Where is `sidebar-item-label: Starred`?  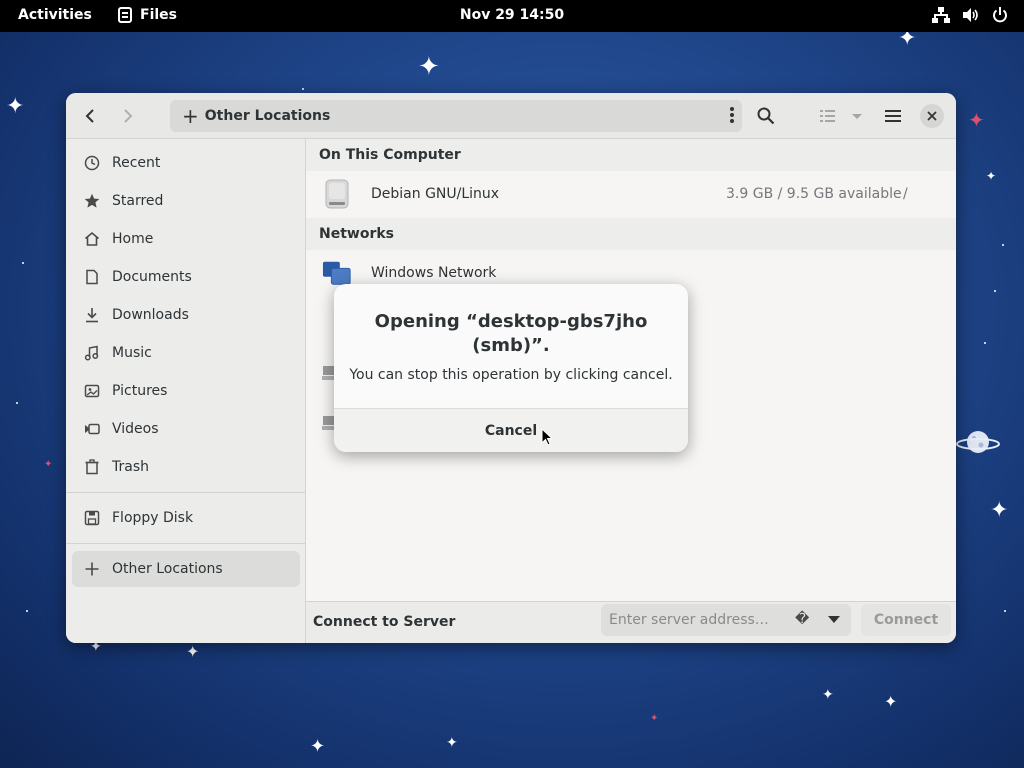 sidebar-item-label: Starred is located at coordinates (138, 201).